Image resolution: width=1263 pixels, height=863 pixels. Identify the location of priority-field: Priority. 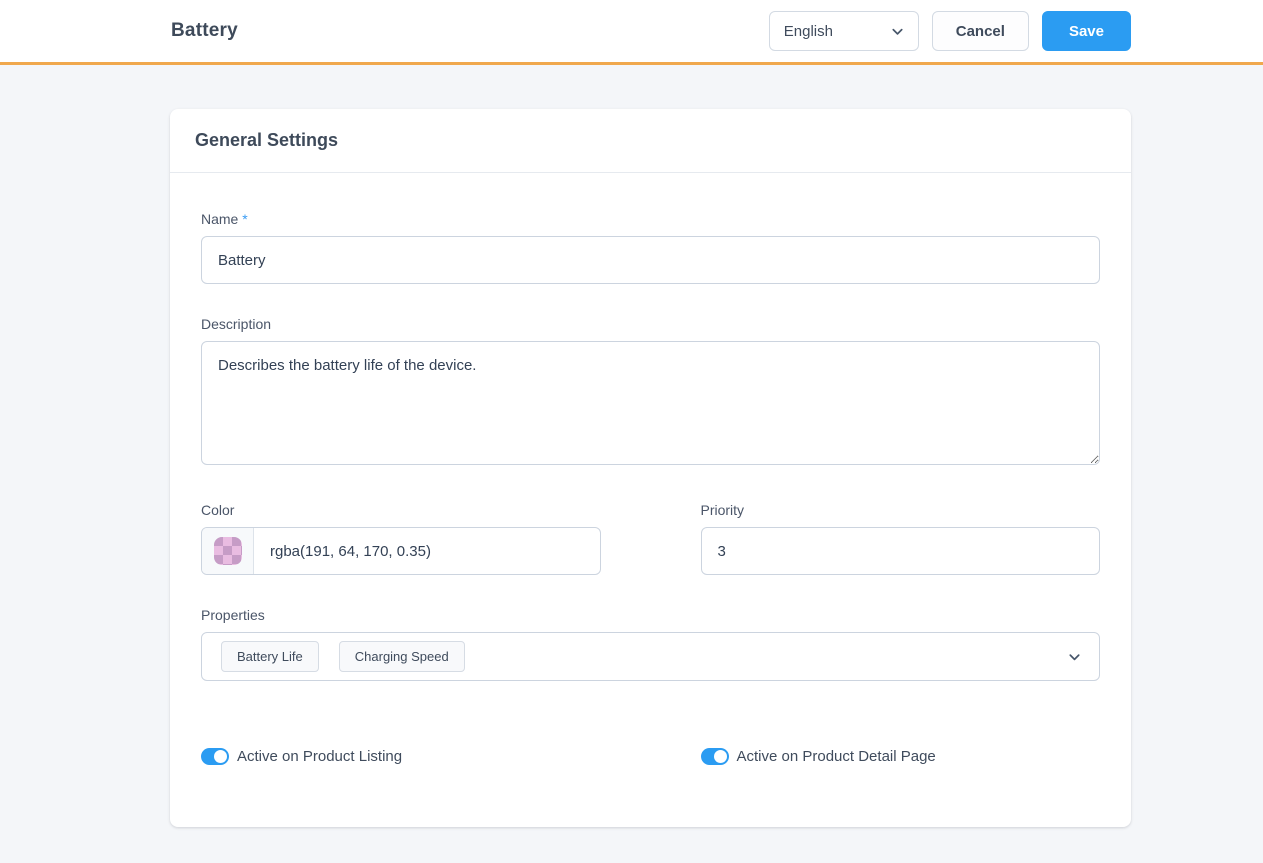
(900, 538).